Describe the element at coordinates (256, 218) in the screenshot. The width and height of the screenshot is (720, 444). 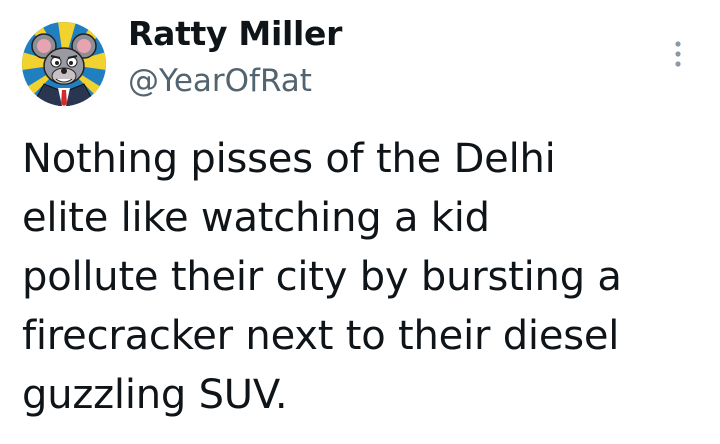
I see `tweet-text-line: elite like watching a kid` at that location.